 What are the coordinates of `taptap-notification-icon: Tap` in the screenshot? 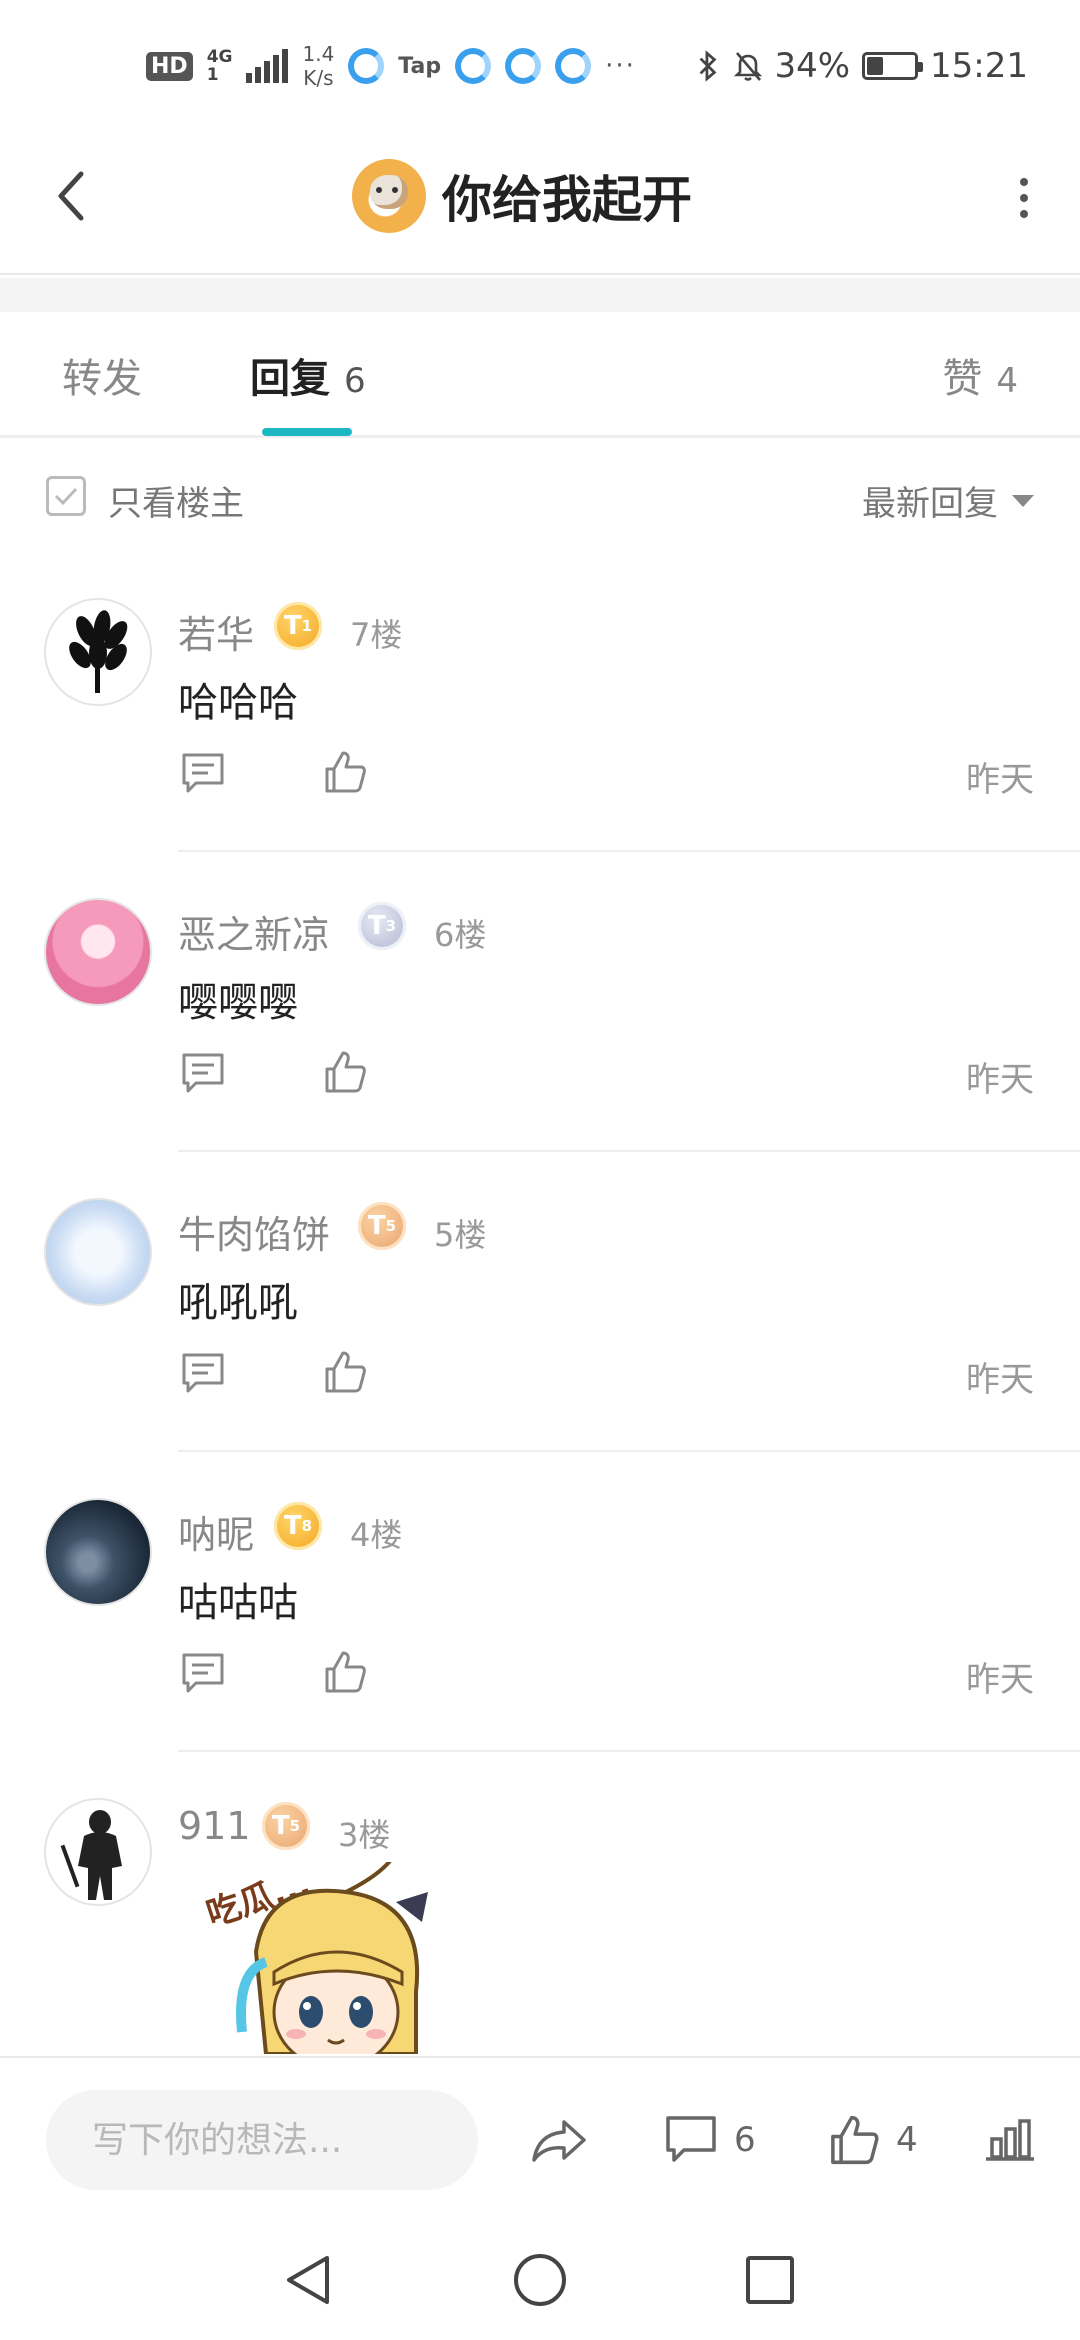 It's located at (420, 66).